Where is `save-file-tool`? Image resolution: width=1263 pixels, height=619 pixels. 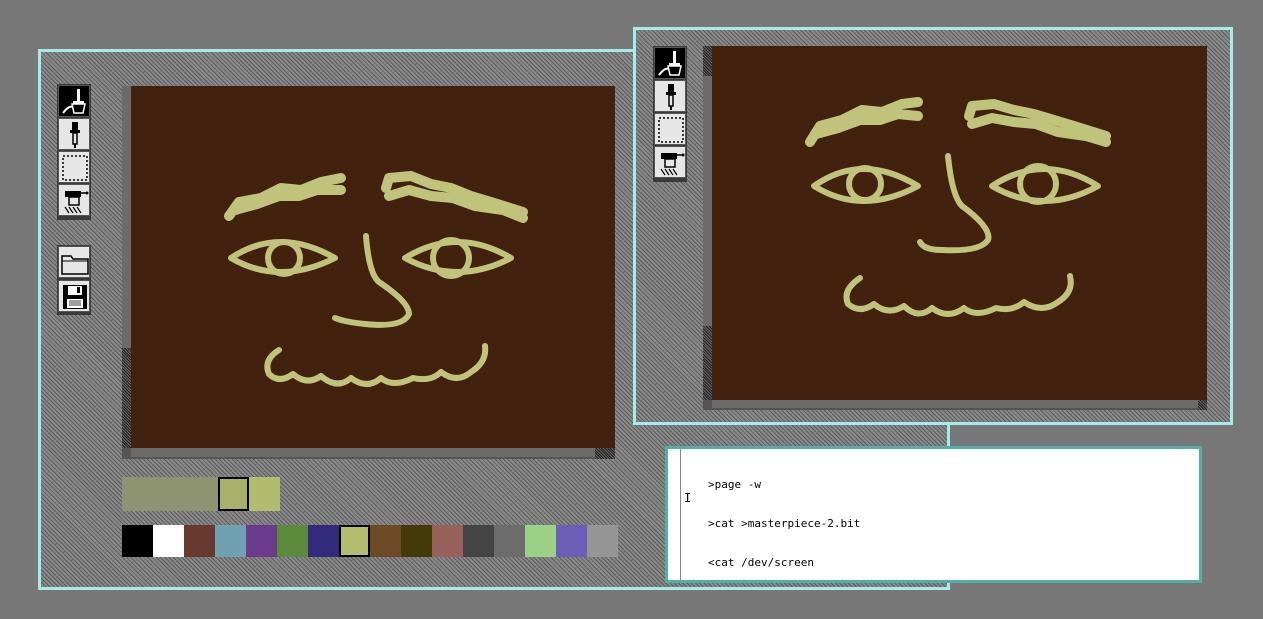
save-file-tool is located at coordinates (74, 296).